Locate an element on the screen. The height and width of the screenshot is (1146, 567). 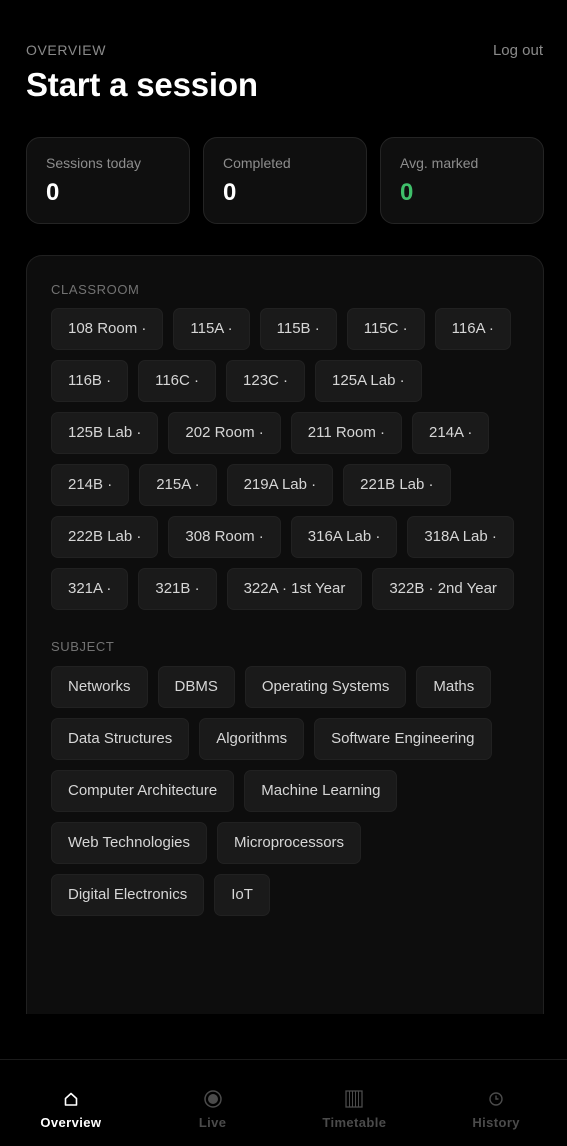
tab-label: Timetable is located at coordinates (354, 1122).